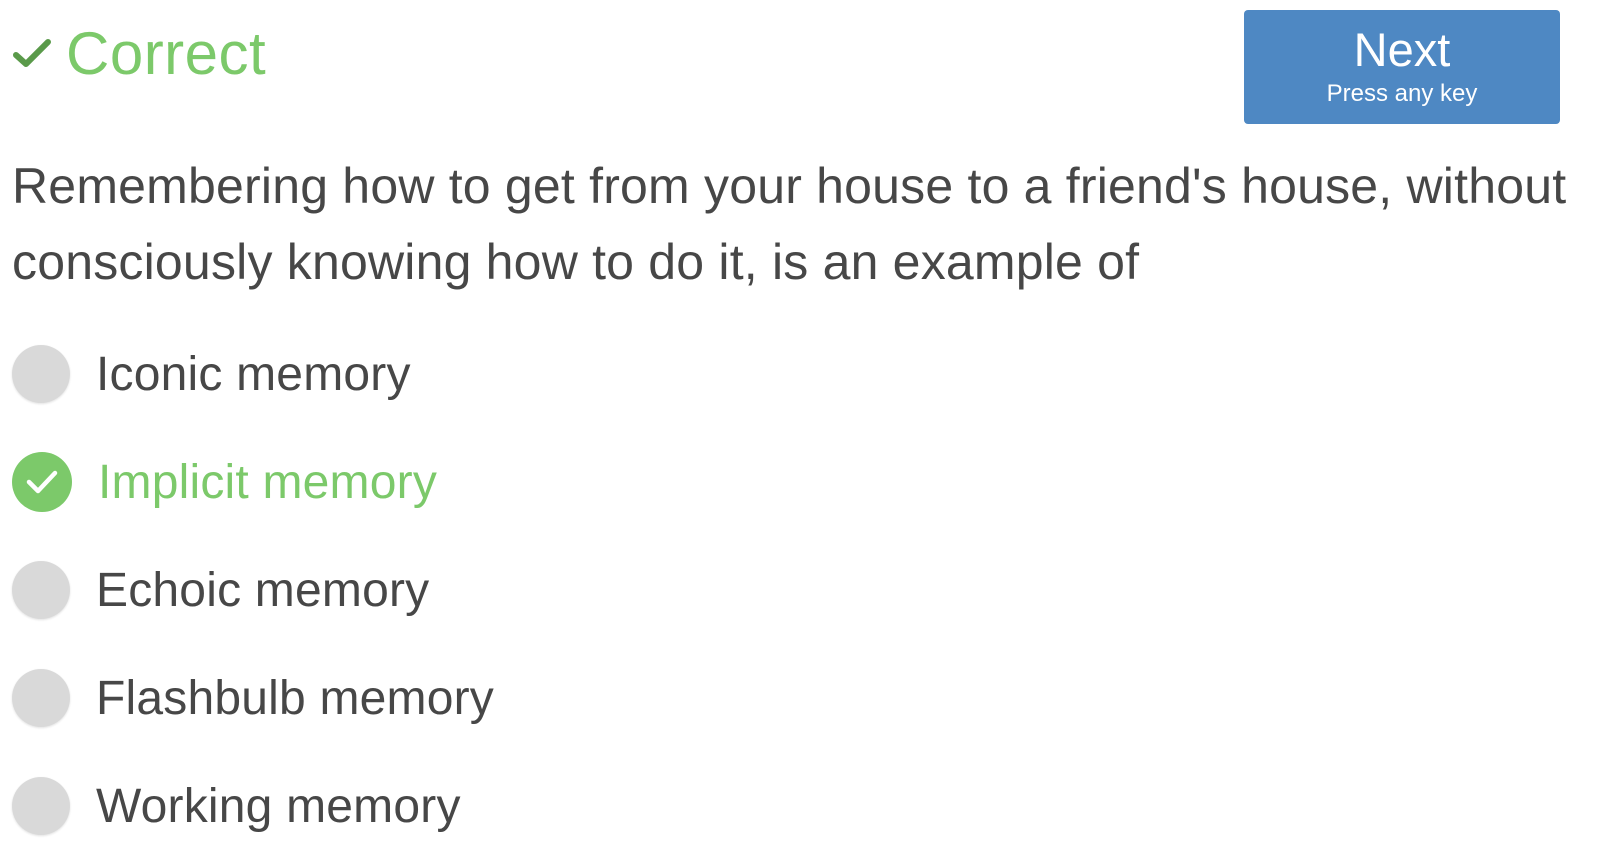 The width and height of the screenshot is (1598, 868). I want to click on check-circle-icon, so click(42, 482).